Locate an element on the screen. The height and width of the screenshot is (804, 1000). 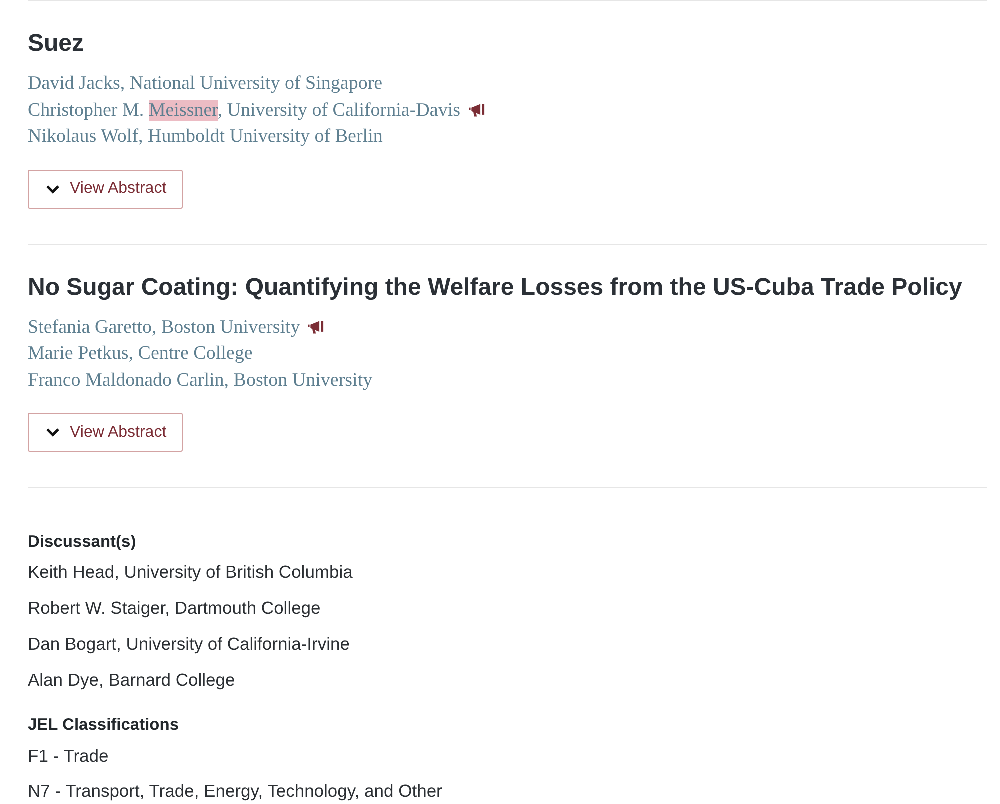
author-link: Franco Maldonado Carlin, Boston University is located at coordinates (200, 380).